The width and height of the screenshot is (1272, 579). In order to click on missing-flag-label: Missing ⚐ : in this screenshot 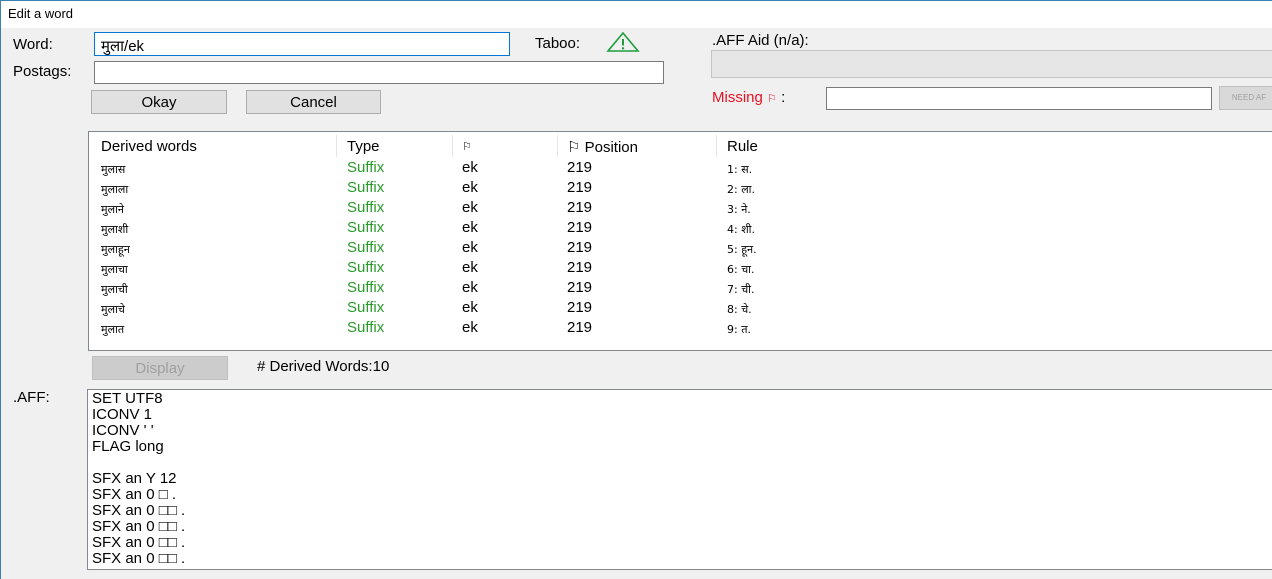, I will do `click(748, 97)`.